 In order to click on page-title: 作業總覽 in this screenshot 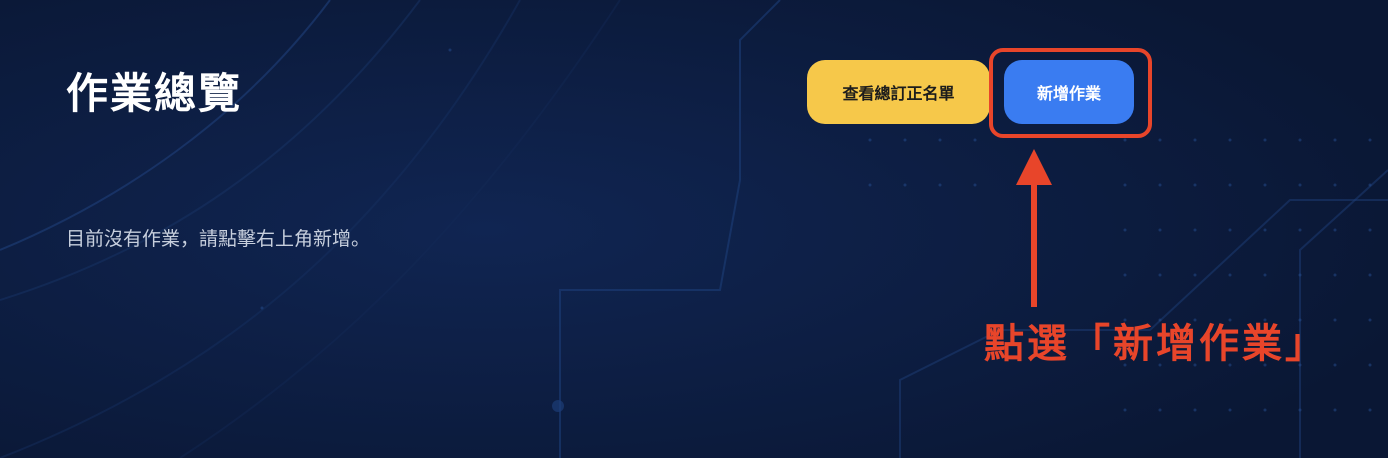, I will do `click(154, 93)`.